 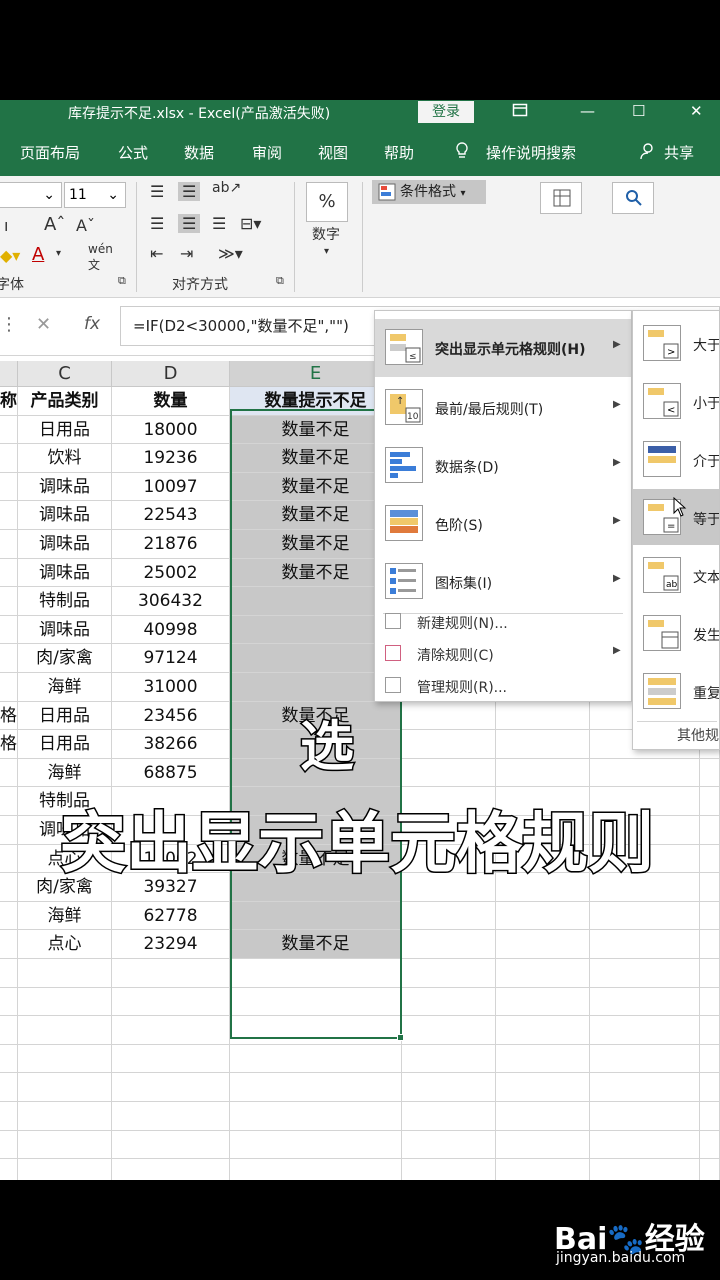 What do you see at coordinates (171, 630) in the screenshot?
I see `cell-d: 40998` at bounding box center [171, 630].